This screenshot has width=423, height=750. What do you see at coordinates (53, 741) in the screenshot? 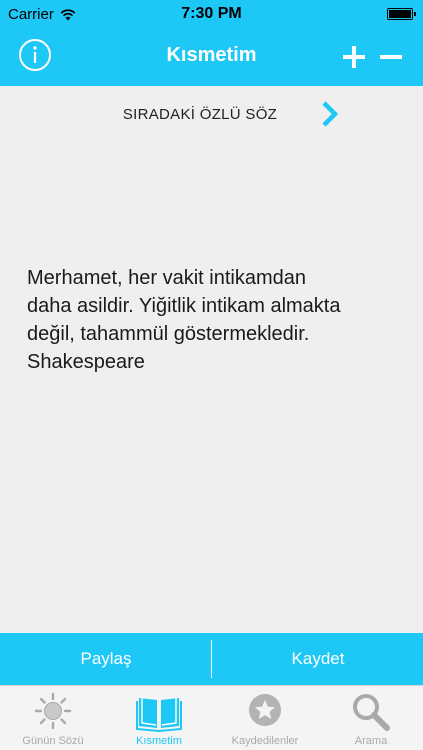
I see `tab-label: Günün Sözü` at bounding box center [53, 741].